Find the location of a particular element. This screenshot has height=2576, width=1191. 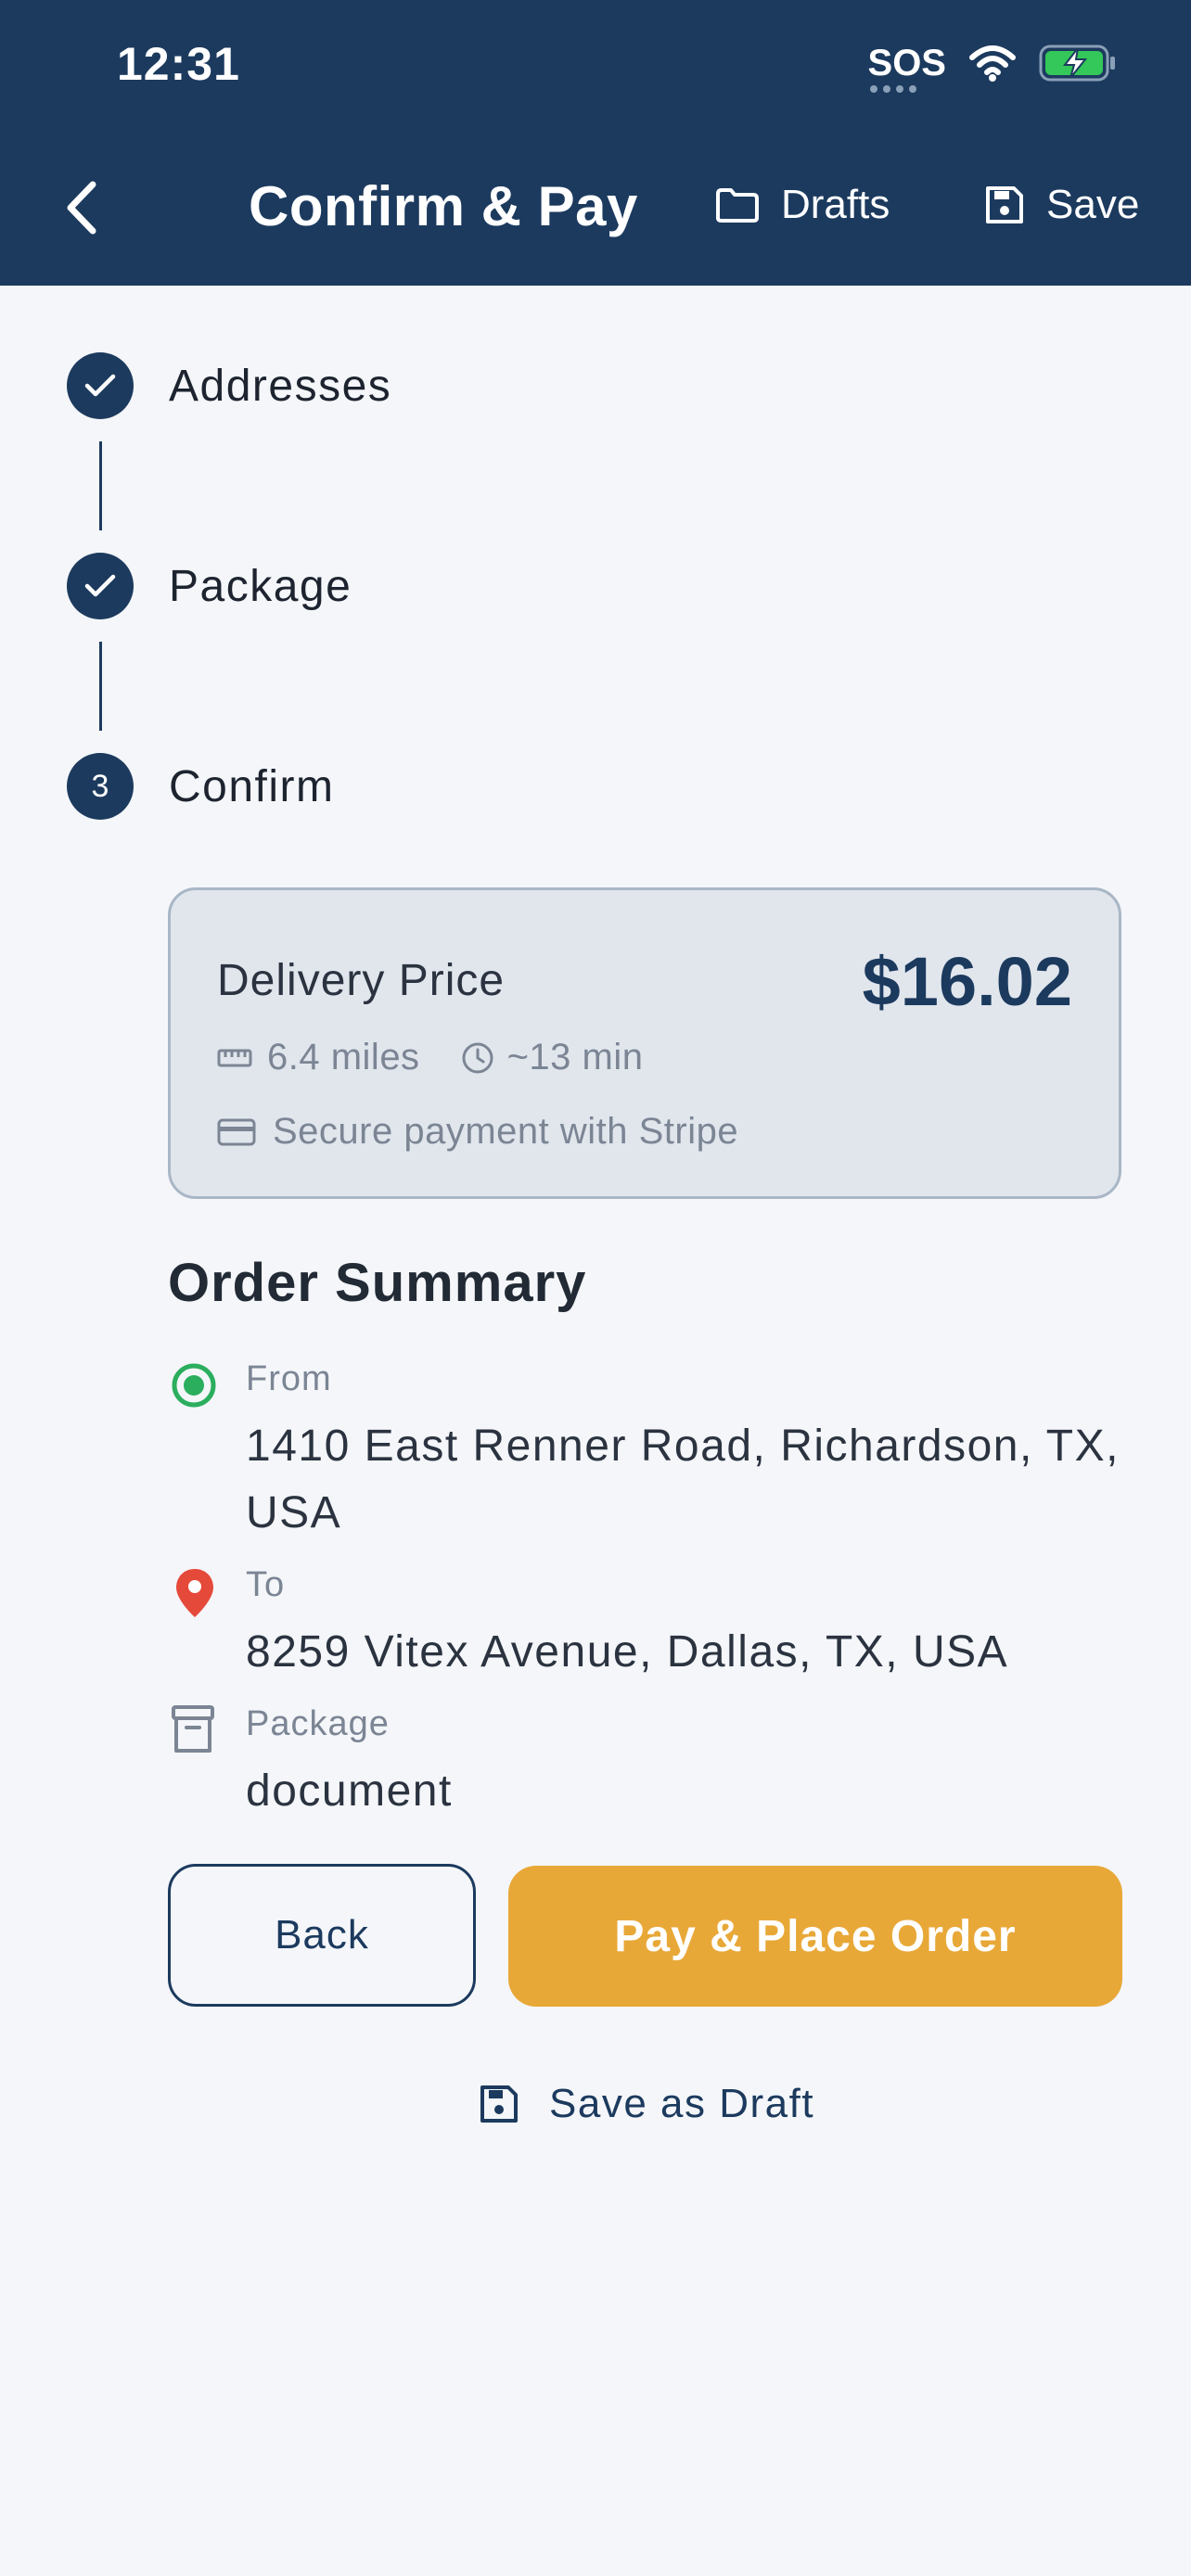

chevron-left-icon is located at coordinates (81, 208).